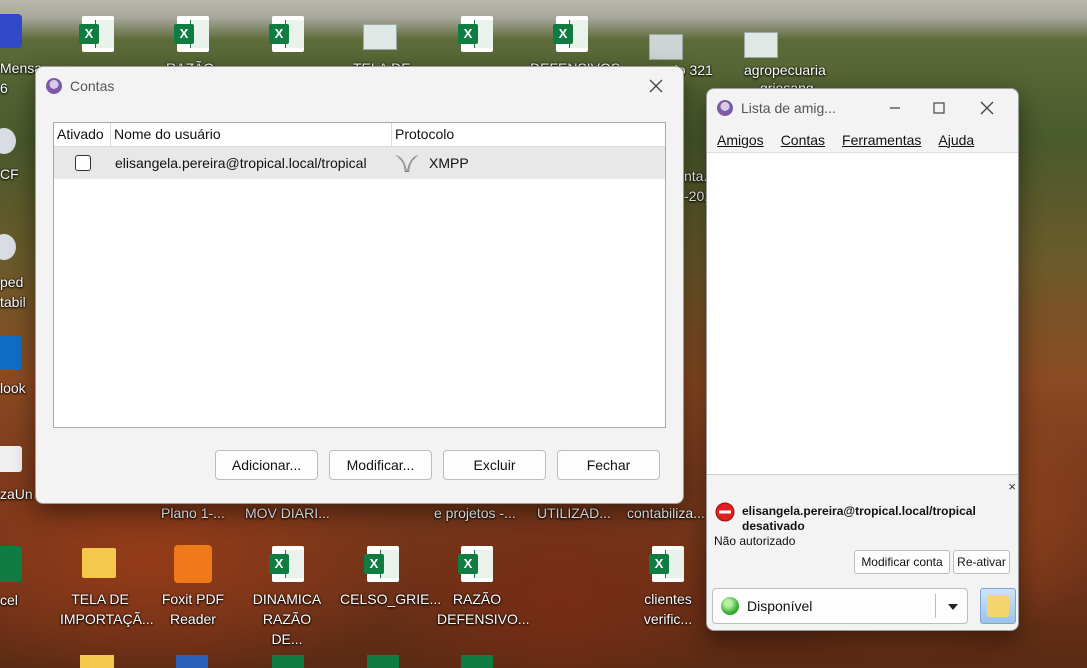 This screenshot has width=1087, height=668. What do you see at coordinates (773, 526) in the screenshot?
I see `notice-state: desativado` at bounding box center [773, 526].